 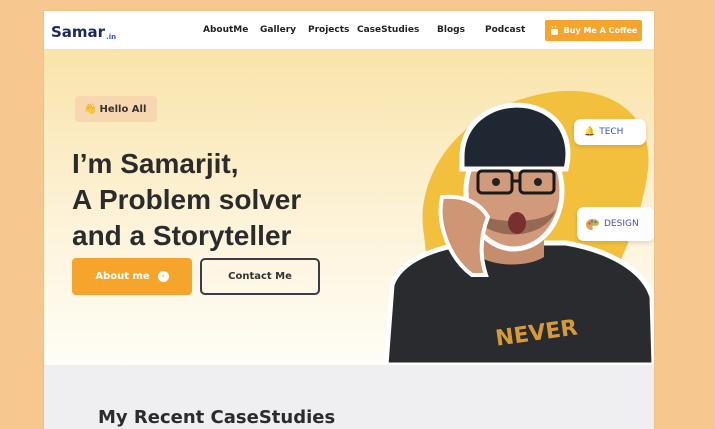 I want to click on tech-chip: 🔔 TECH, so click(x=610, y=132).